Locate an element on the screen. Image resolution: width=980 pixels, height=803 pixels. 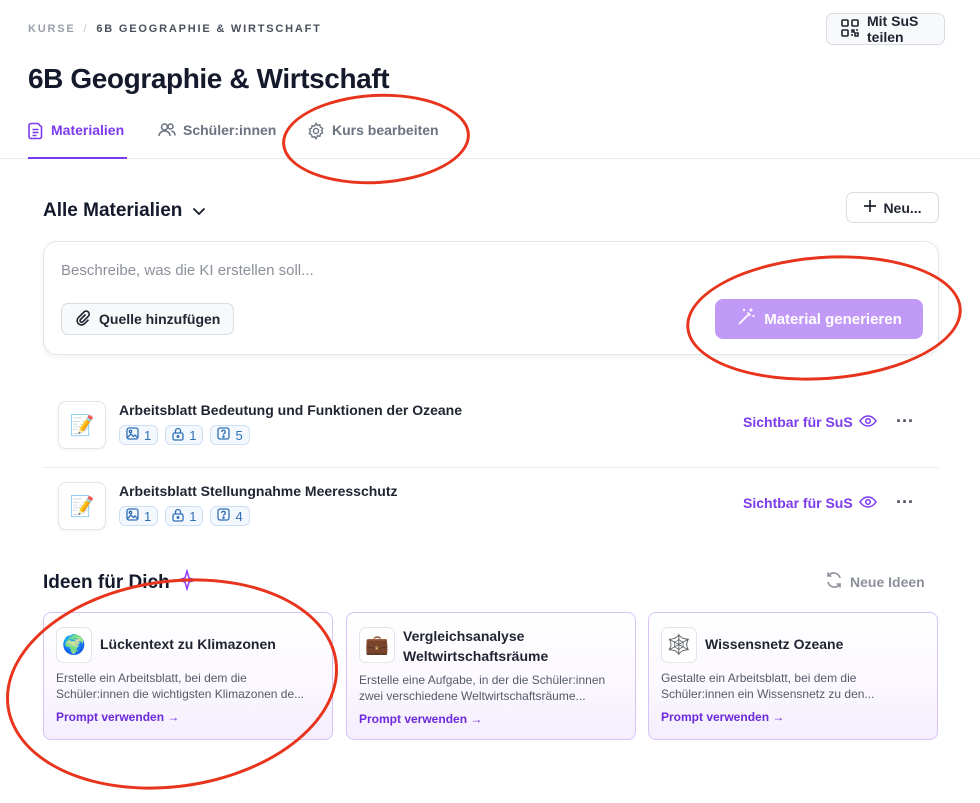
tab-label: Materialien is located at coordinates (88, 130).